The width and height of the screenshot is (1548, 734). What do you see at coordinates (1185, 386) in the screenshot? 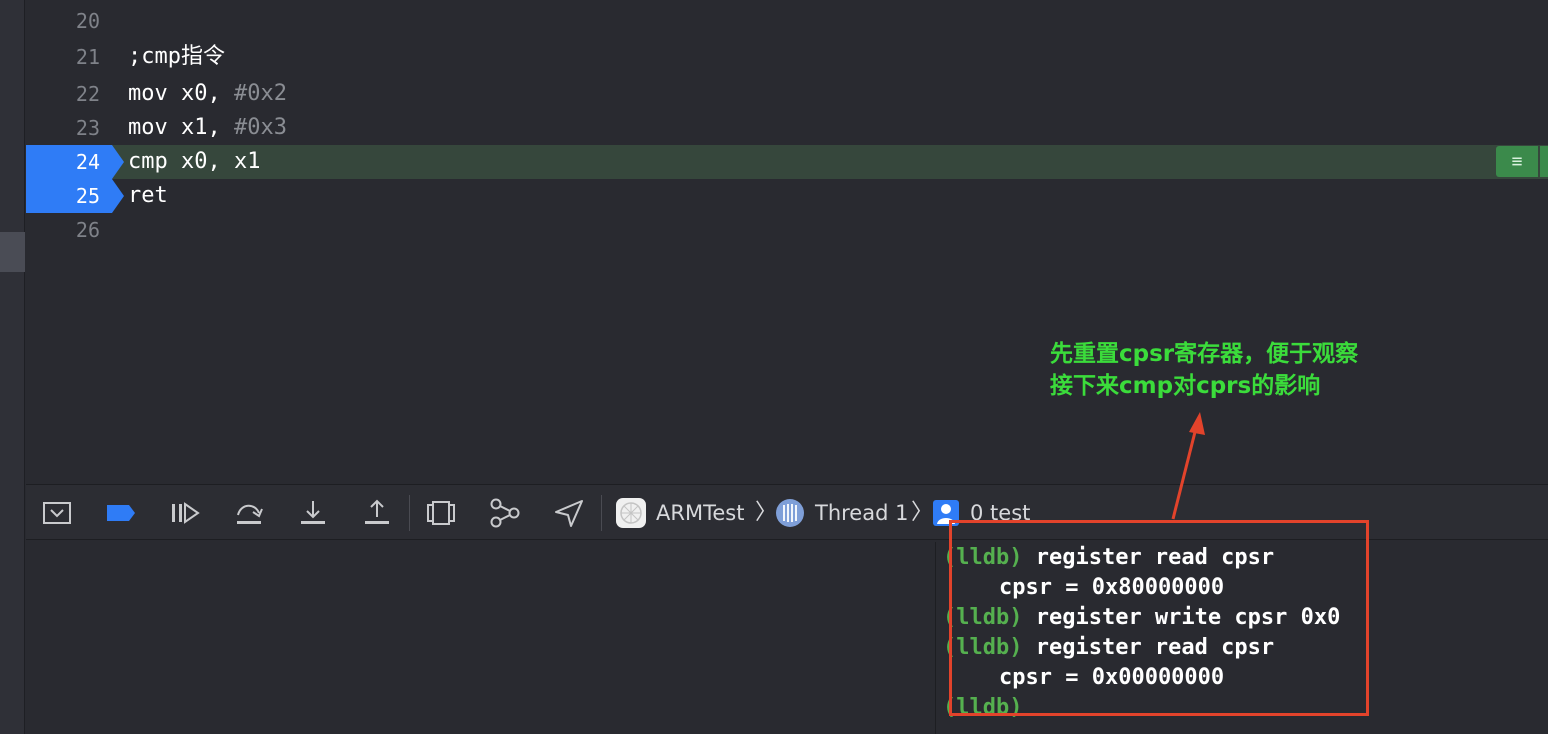
I see `annotation-note-line: 接下来cmp对cprs的影响` at bounding box center [1185, 386].